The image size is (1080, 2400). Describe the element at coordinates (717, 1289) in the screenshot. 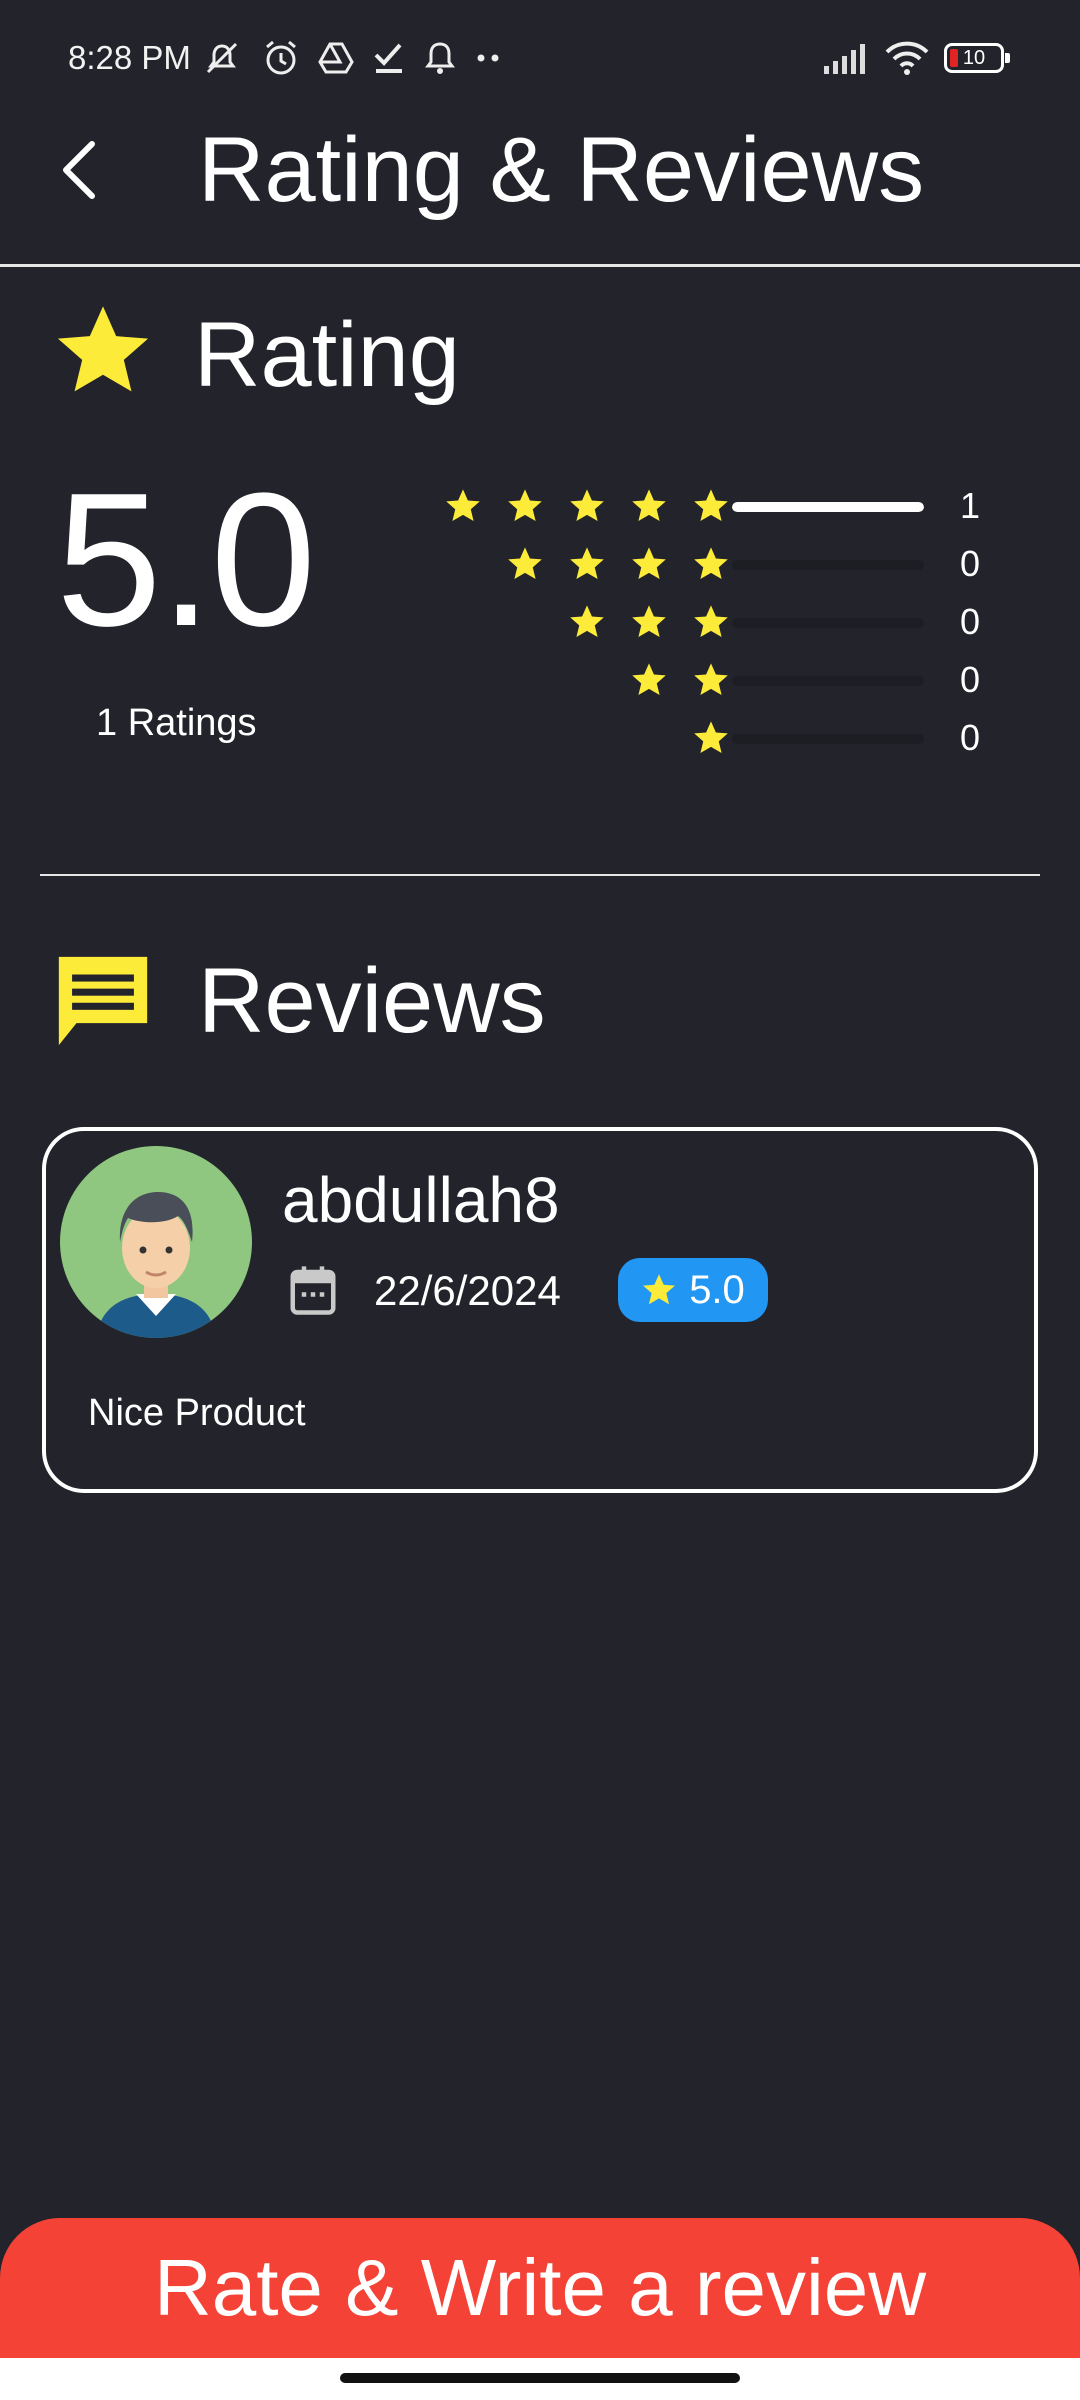

I see `review-score: 5.0` at that location.